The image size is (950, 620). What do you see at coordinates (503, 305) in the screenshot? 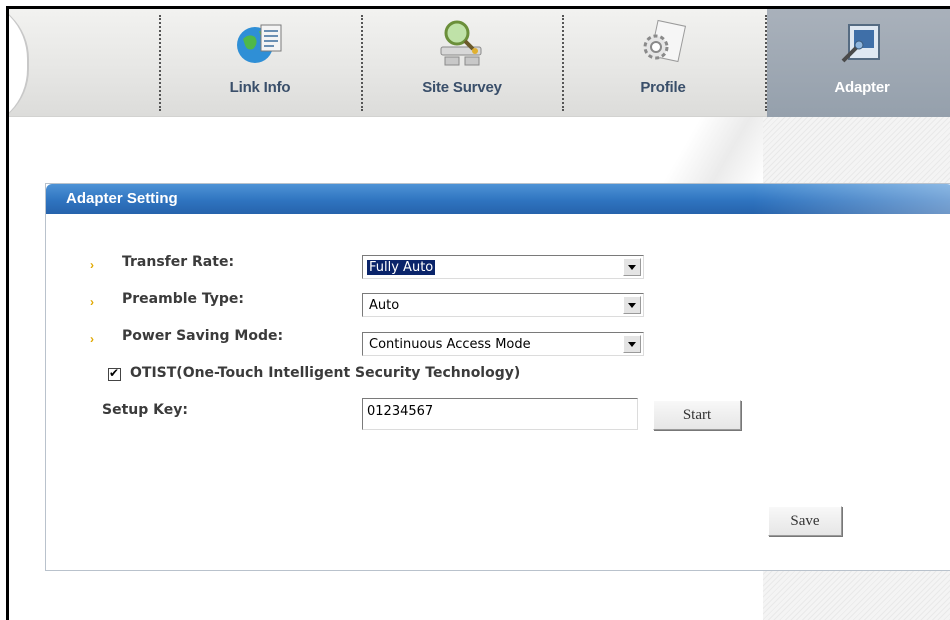
I see `preamble-type-select: Auto` at bounding box center [503, 305].